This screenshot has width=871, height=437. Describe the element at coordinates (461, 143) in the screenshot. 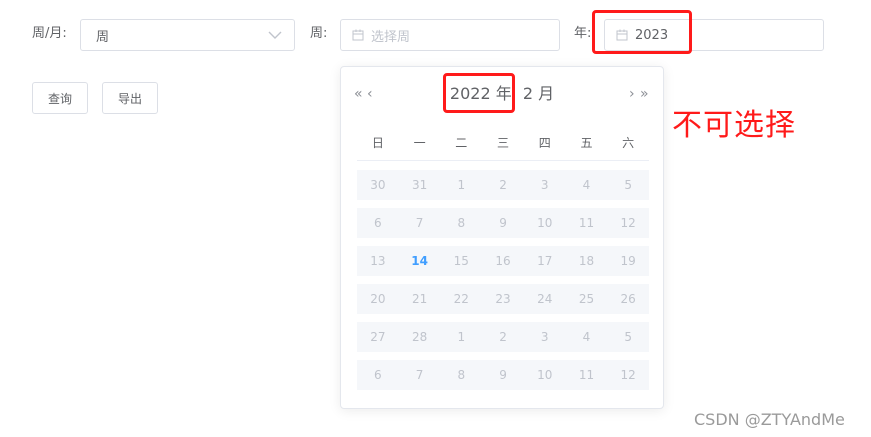

I see `weekday-label: 二` at that location.